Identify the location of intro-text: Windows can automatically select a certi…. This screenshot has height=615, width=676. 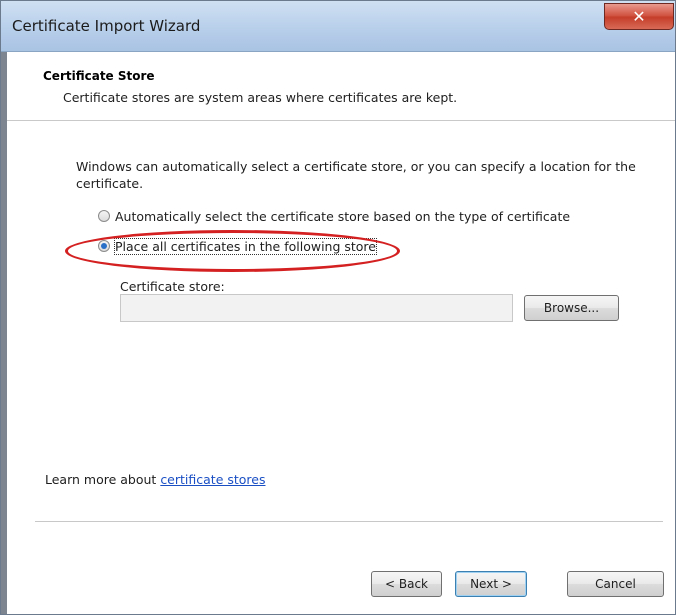
(356, 175).